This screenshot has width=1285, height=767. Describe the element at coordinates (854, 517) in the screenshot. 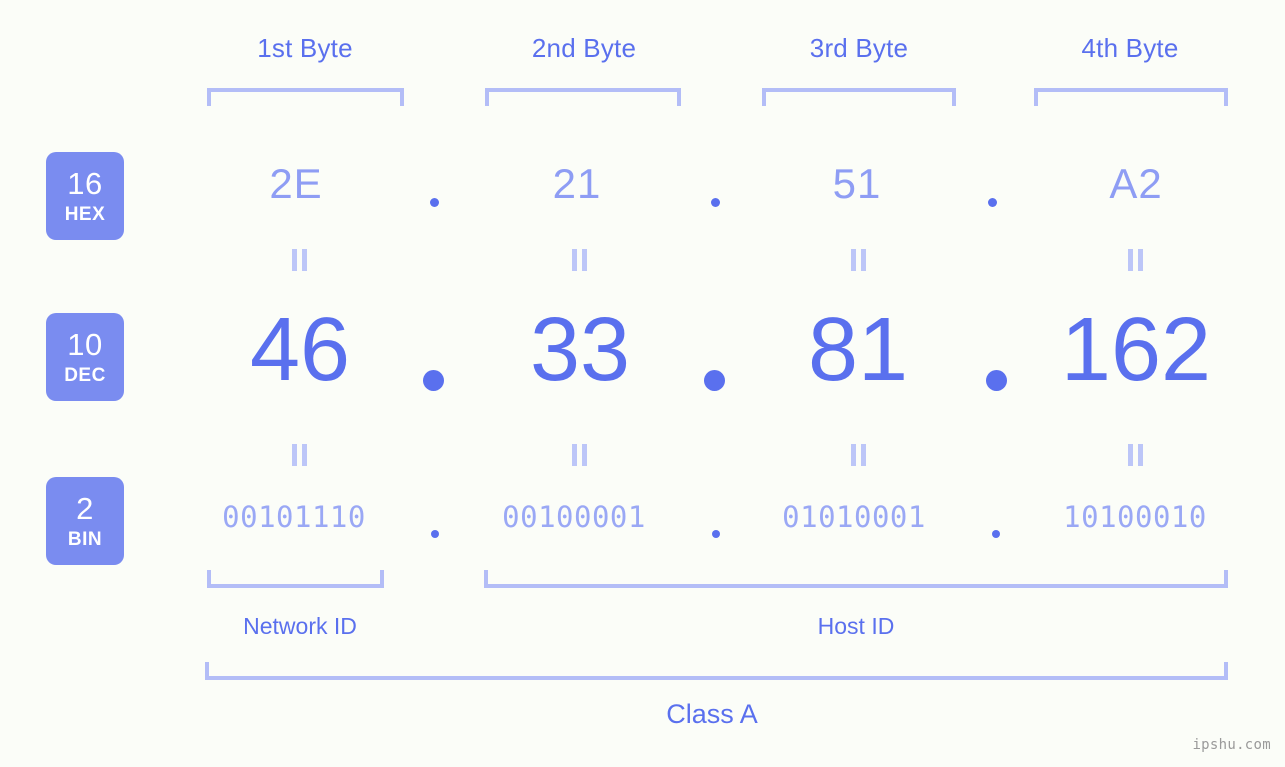

I see `bin-octet-3: 01010001` at that location.